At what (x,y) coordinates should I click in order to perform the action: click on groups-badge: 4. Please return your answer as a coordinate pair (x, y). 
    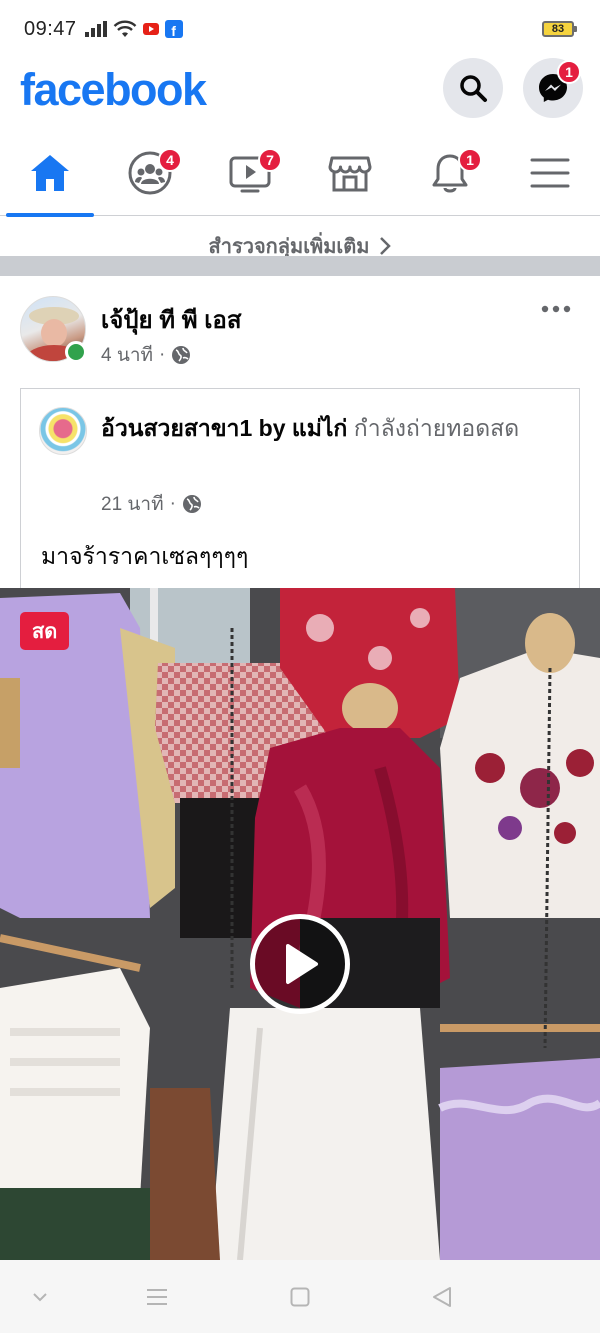
    Looking at the image, I should click on (170, 160).